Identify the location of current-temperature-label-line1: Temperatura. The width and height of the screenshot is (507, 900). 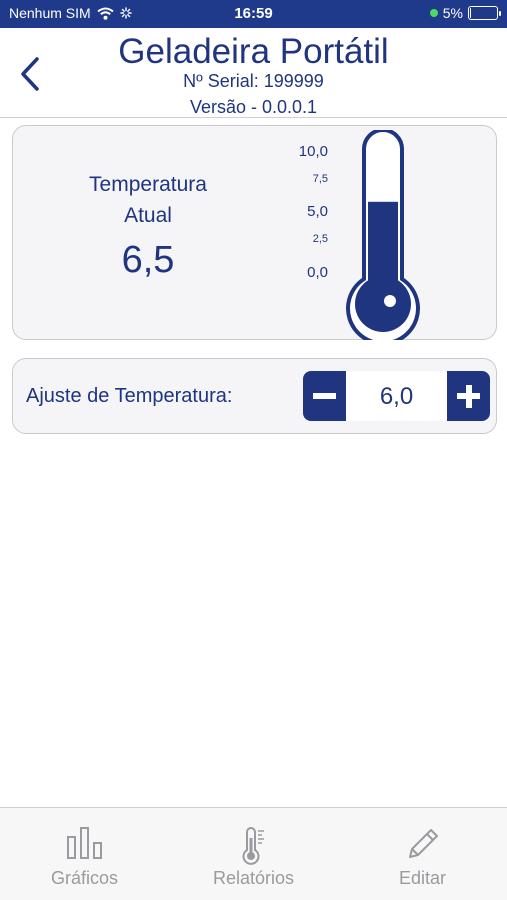
(148, 184).